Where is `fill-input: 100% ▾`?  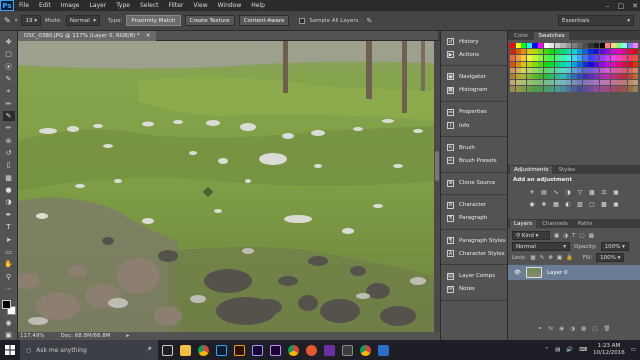
fill-input: 100% ▾ is located at coordinates (610, 257).